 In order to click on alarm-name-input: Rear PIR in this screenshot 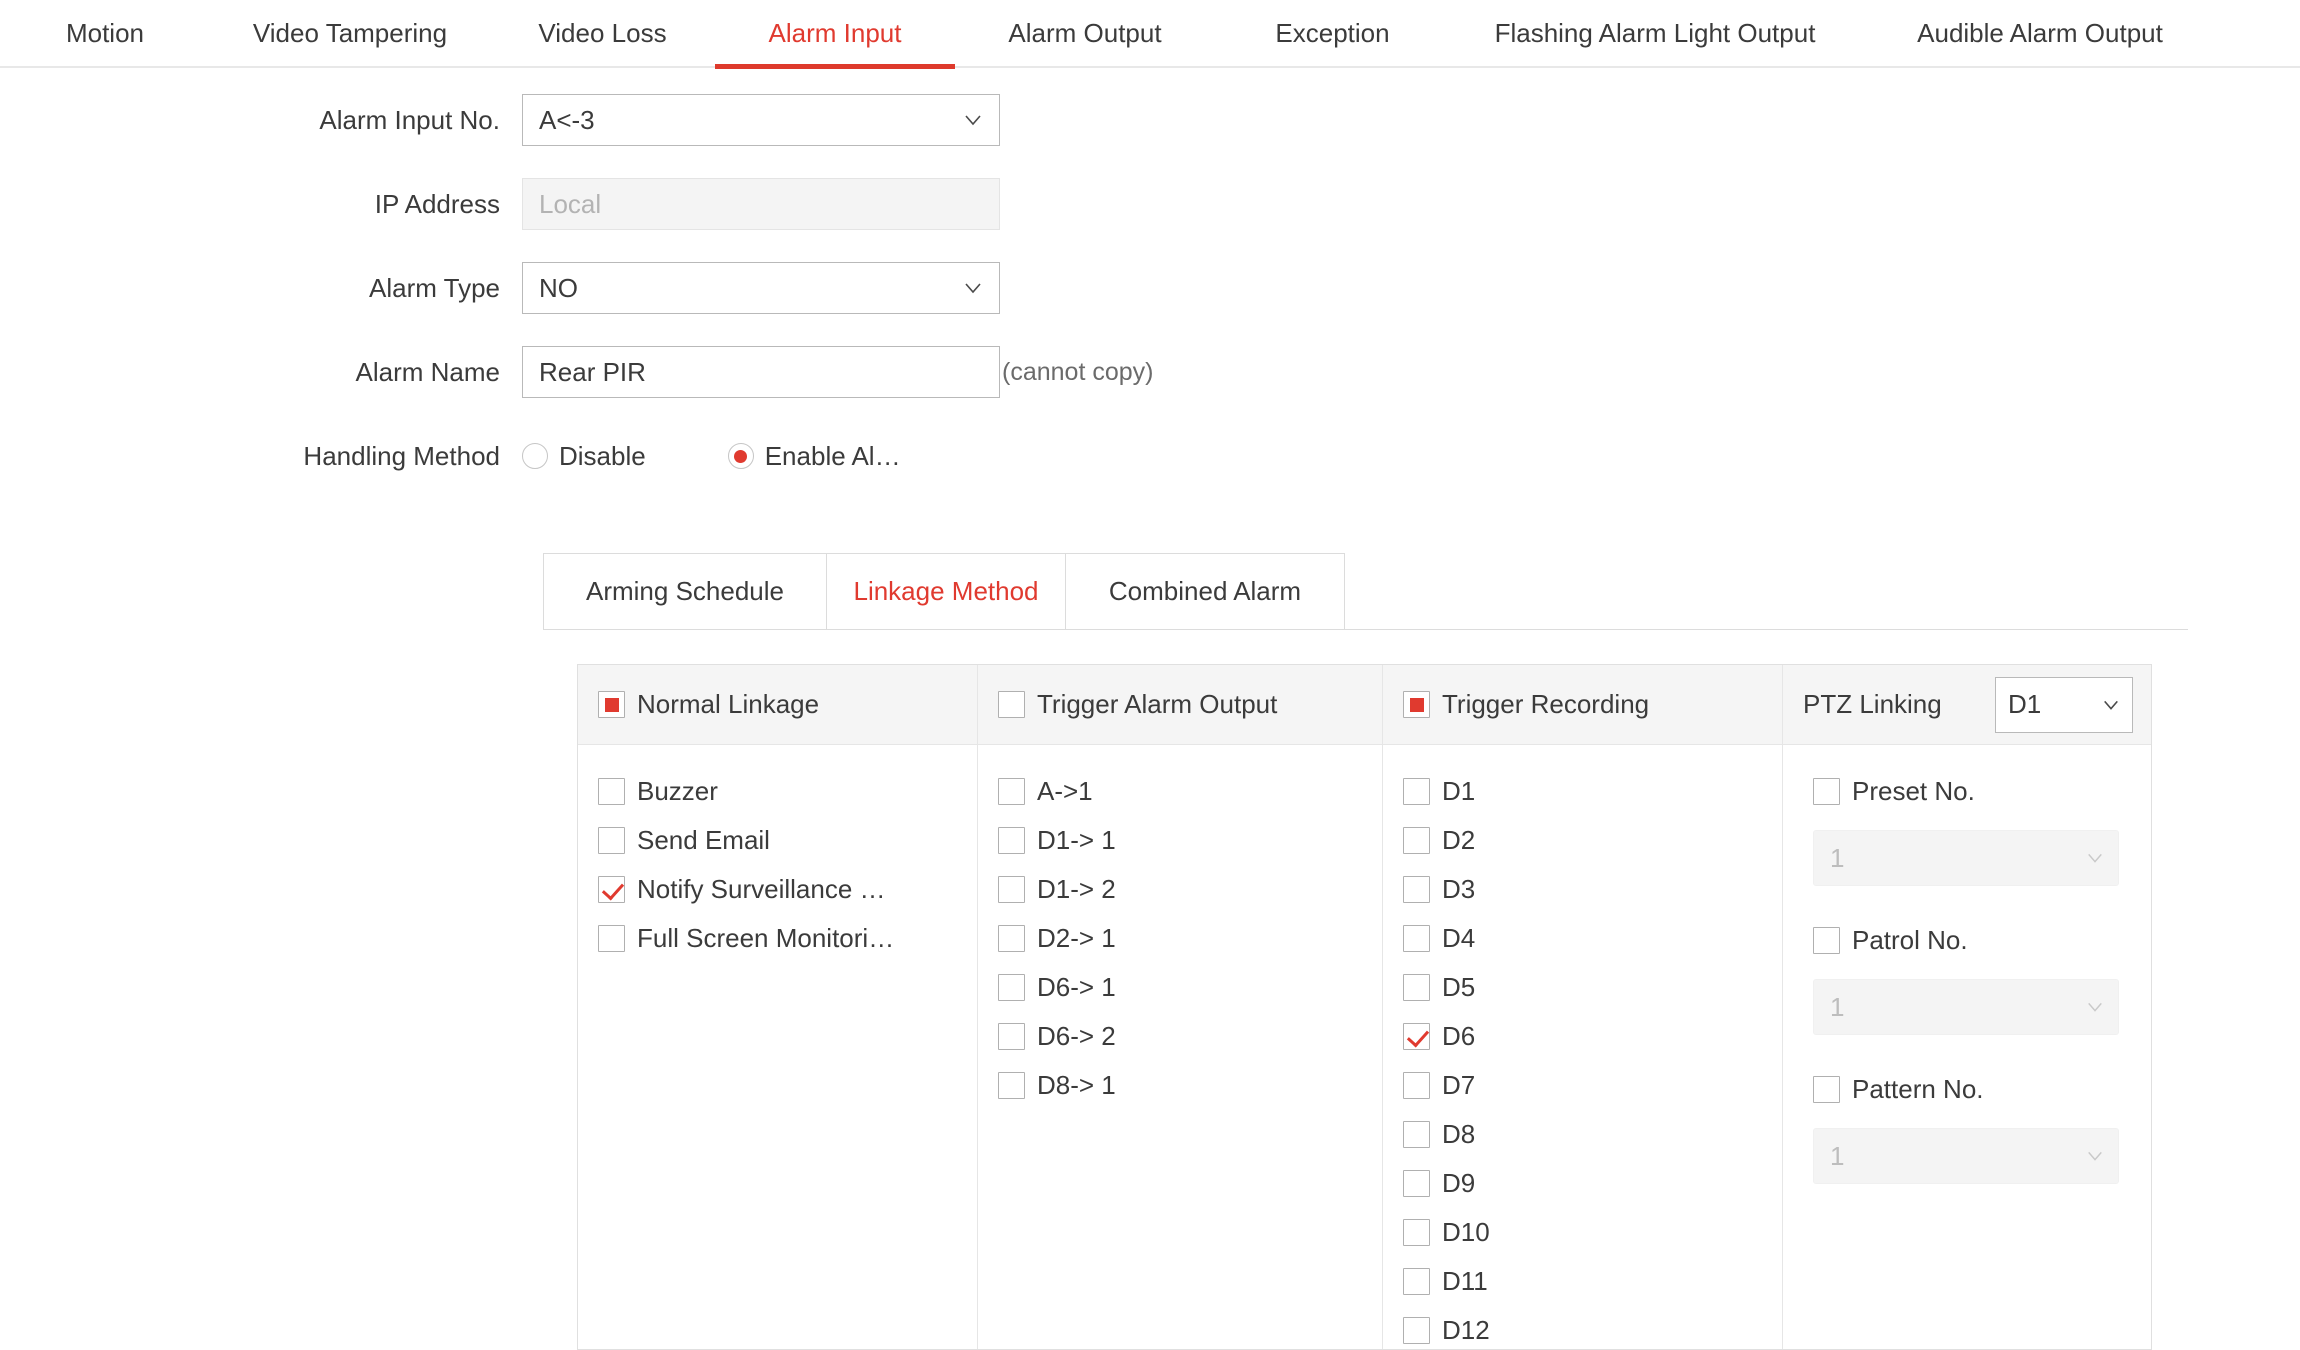, I will do `click(761, 372)`.